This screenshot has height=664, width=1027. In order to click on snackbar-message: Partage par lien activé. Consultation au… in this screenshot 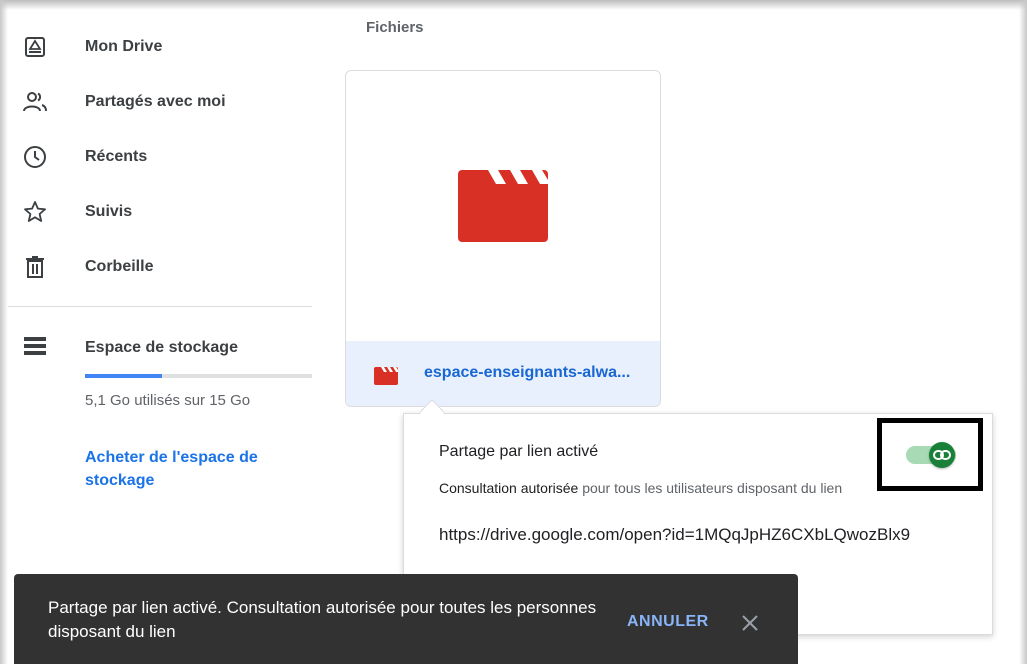, I will do `click(322, 619)`.